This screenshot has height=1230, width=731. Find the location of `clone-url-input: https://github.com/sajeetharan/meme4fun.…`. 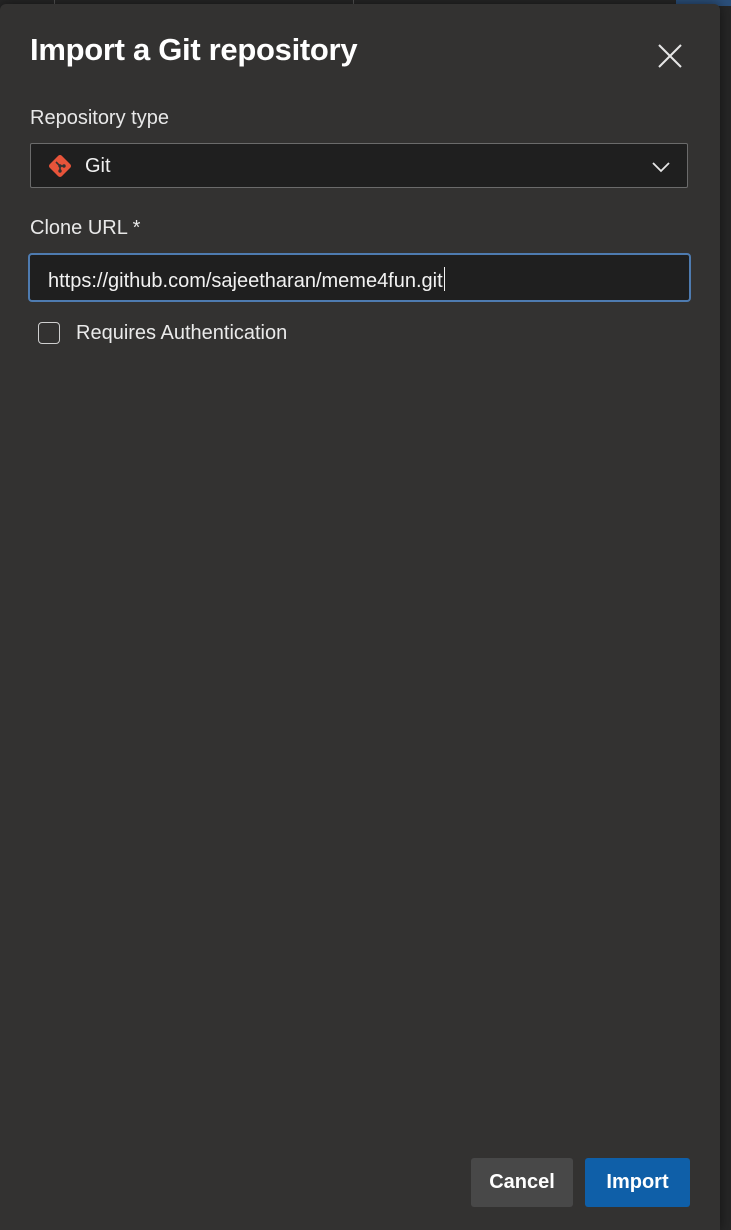

clone-url-input: https://github.com/sajeetharan/meme4fun.… is located at coordinates (359, 277).